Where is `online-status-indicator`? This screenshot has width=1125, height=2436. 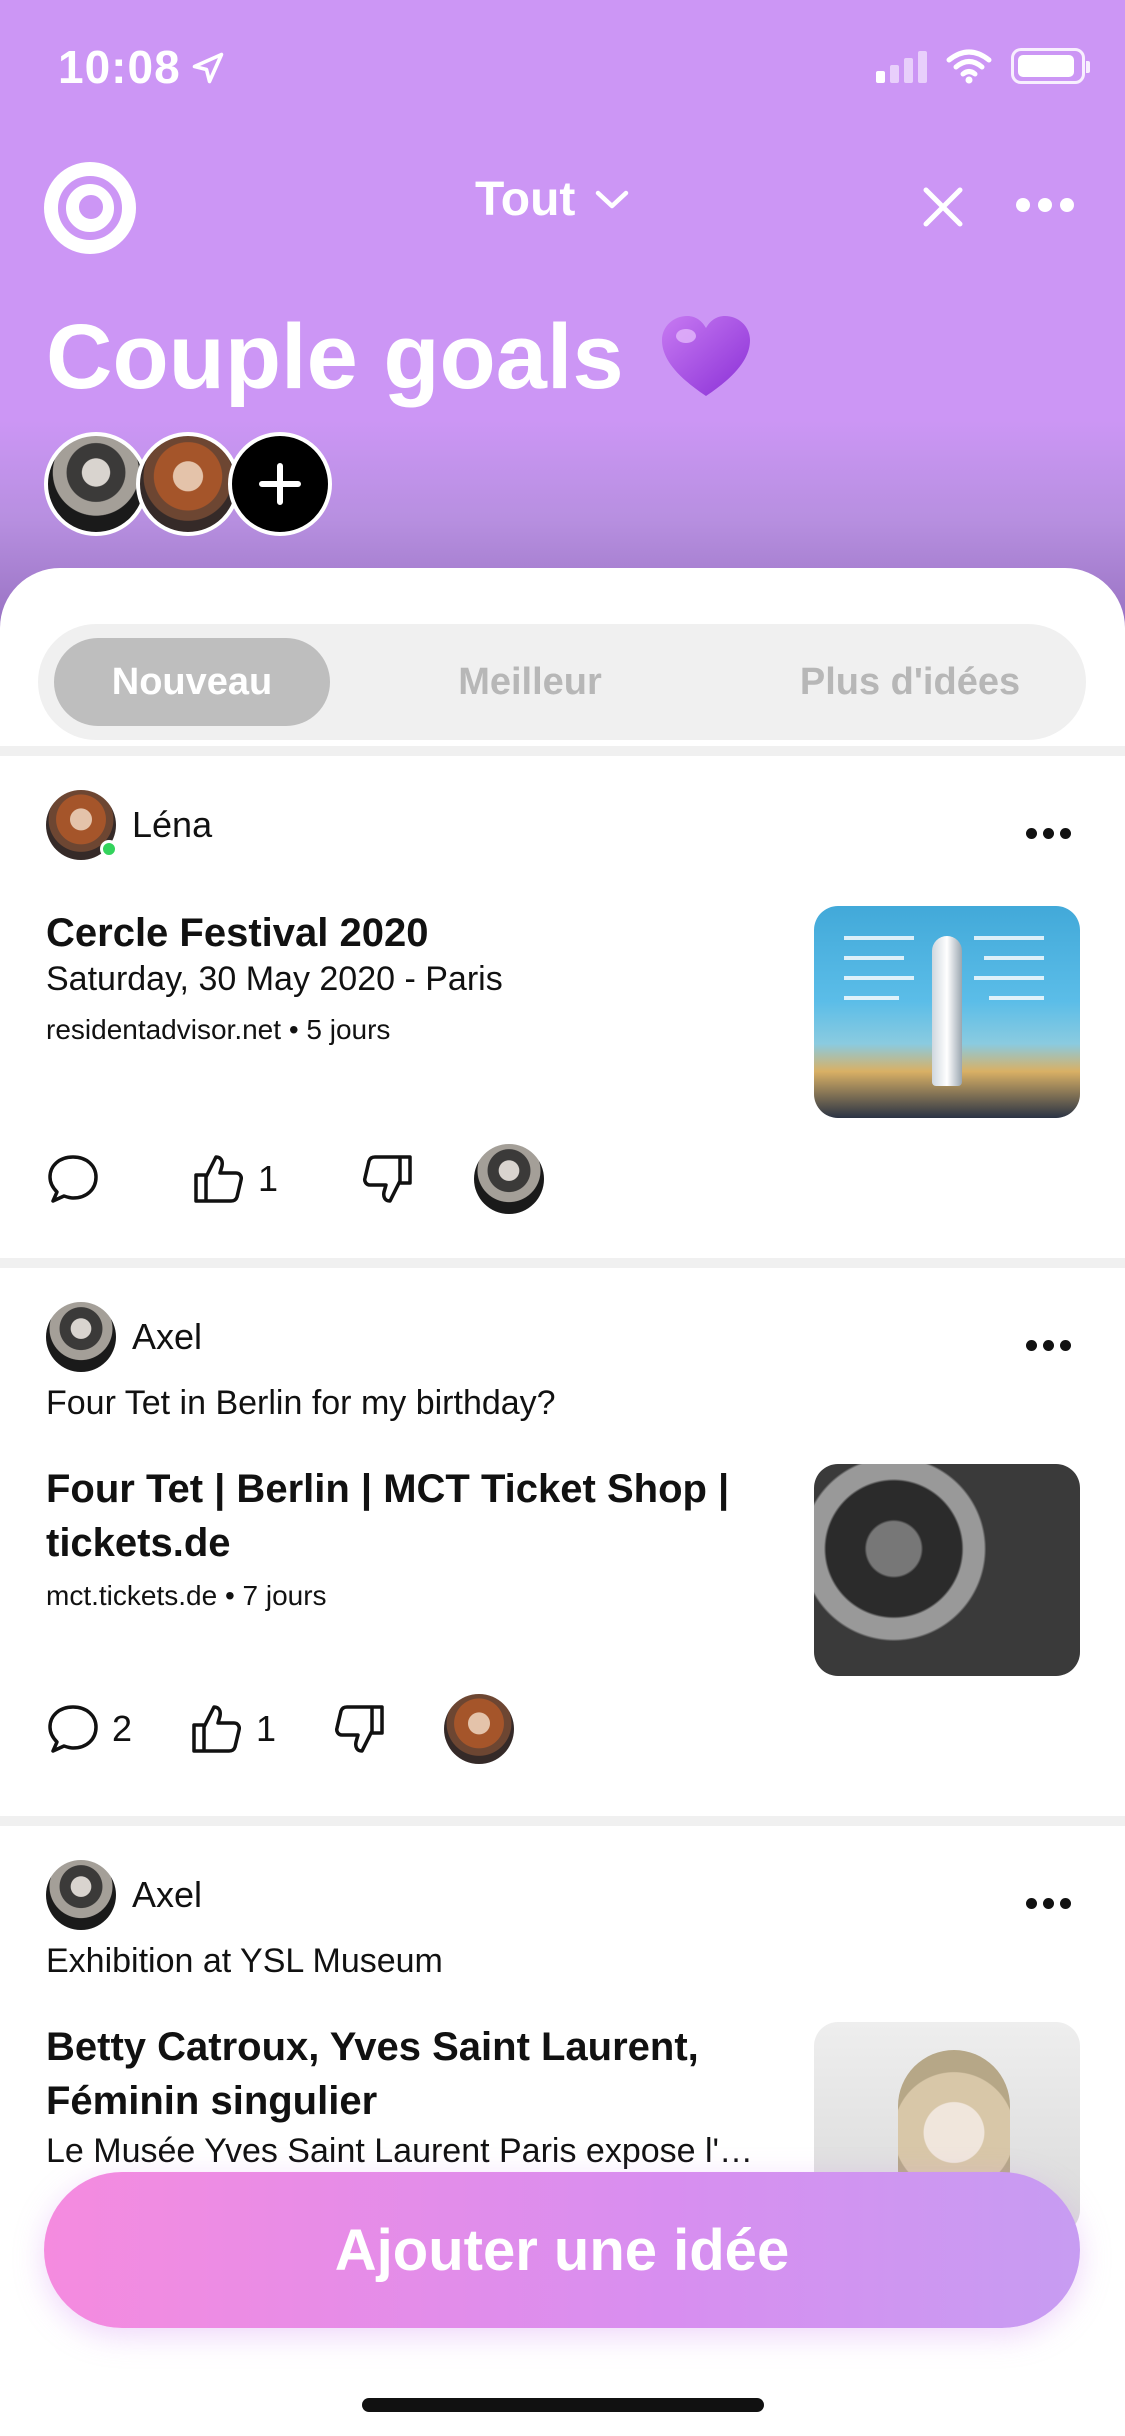 online-status-indicator is located at coordinates (109, 849).